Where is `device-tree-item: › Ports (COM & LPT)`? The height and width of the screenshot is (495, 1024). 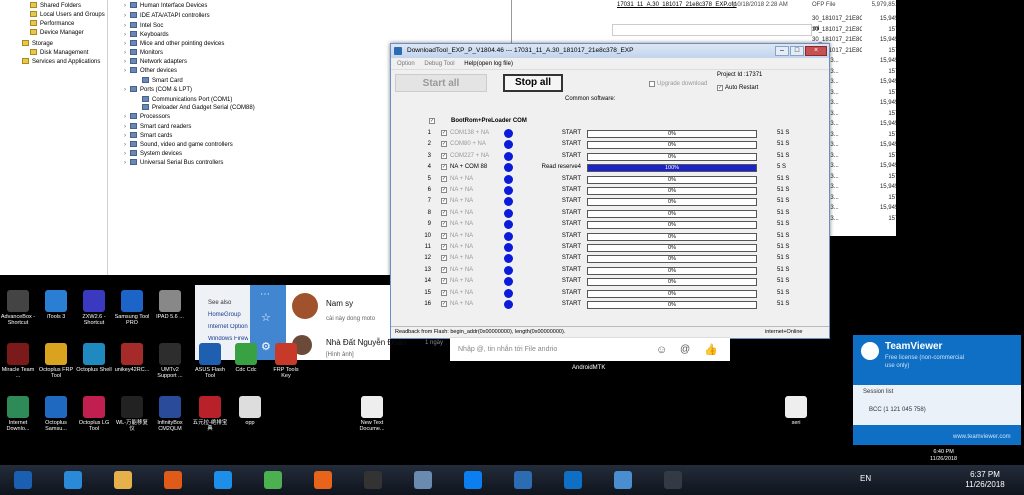
device-tree-item: › Ports (COM & LPT) is located at coordinates (158, 90).